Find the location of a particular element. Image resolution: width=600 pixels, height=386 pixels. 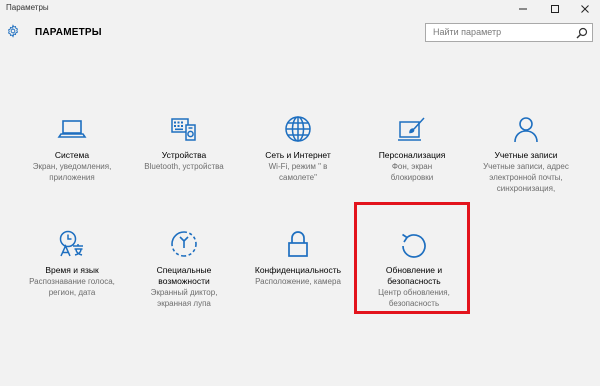

tile-description: экранная лупа is located at coordinates (184, 303).